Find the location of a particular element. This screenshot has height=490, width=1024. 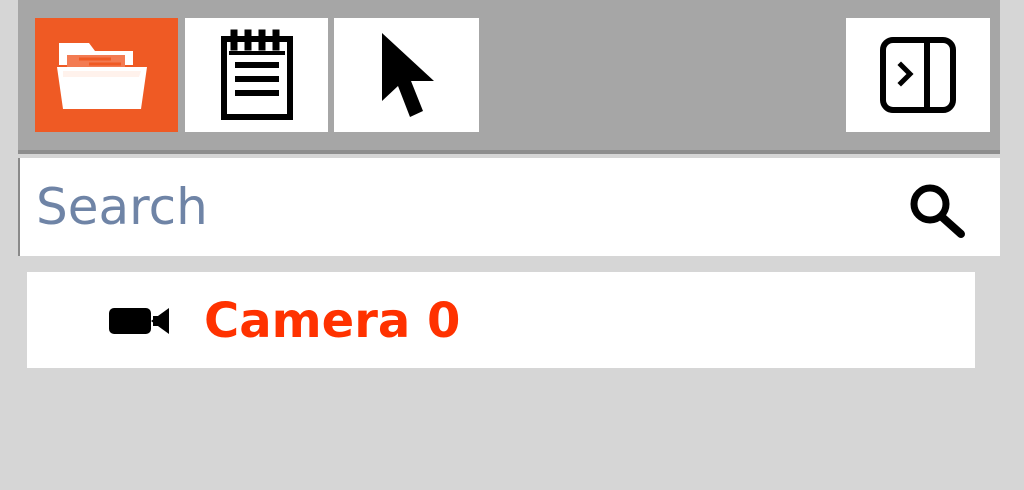

collapse-panel-icon is located at coordinates (918, 75).